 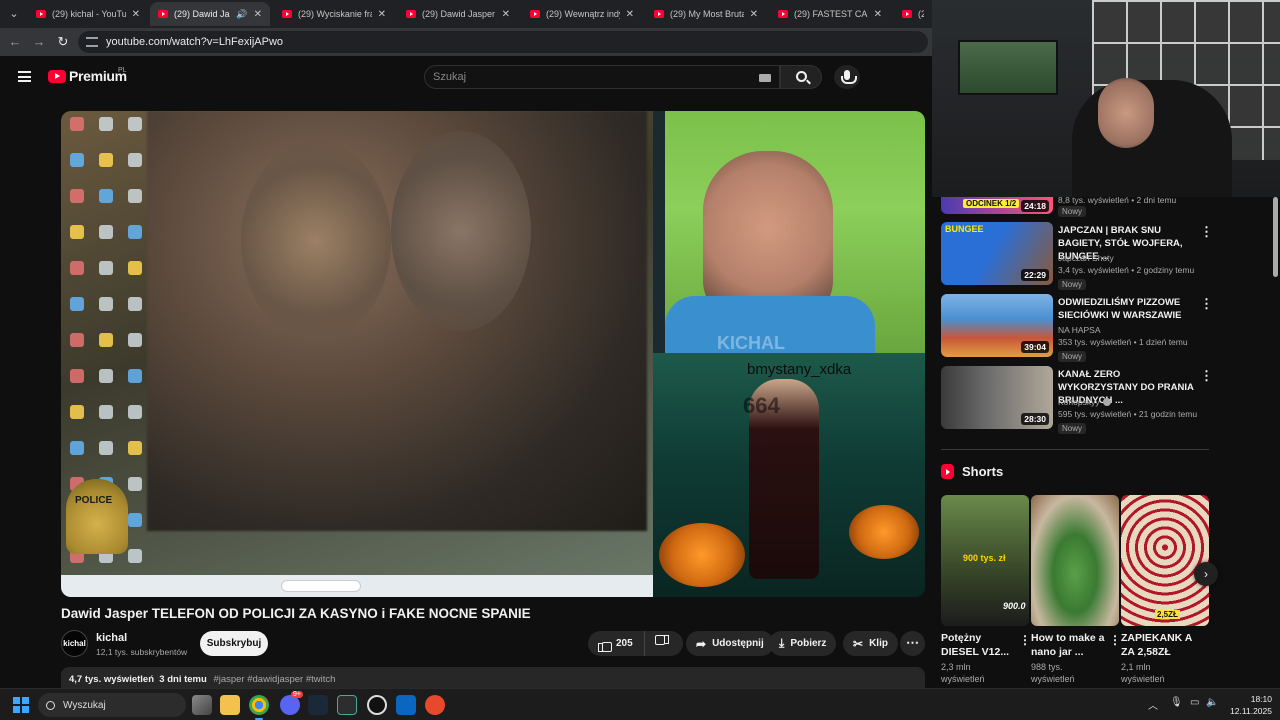 What do you see at coordinates (664, 643) in the screenshot?
I see `dislike-button` at bounding box center [664, 643].